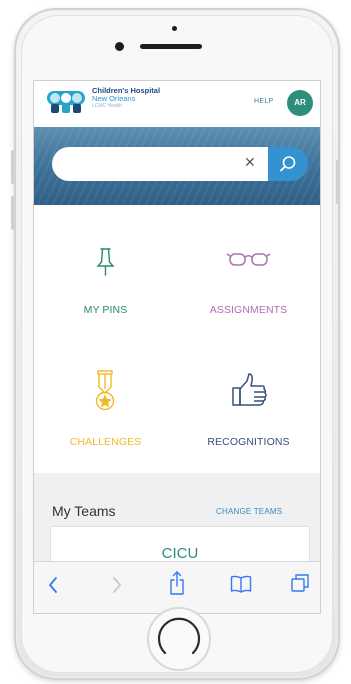 Image resolution: width=351 pixels, height=684 pixels. Describe the element at coordinates (114, 98) in the screenshot. I see `hospital-name-line2: New Orleans` at that location.